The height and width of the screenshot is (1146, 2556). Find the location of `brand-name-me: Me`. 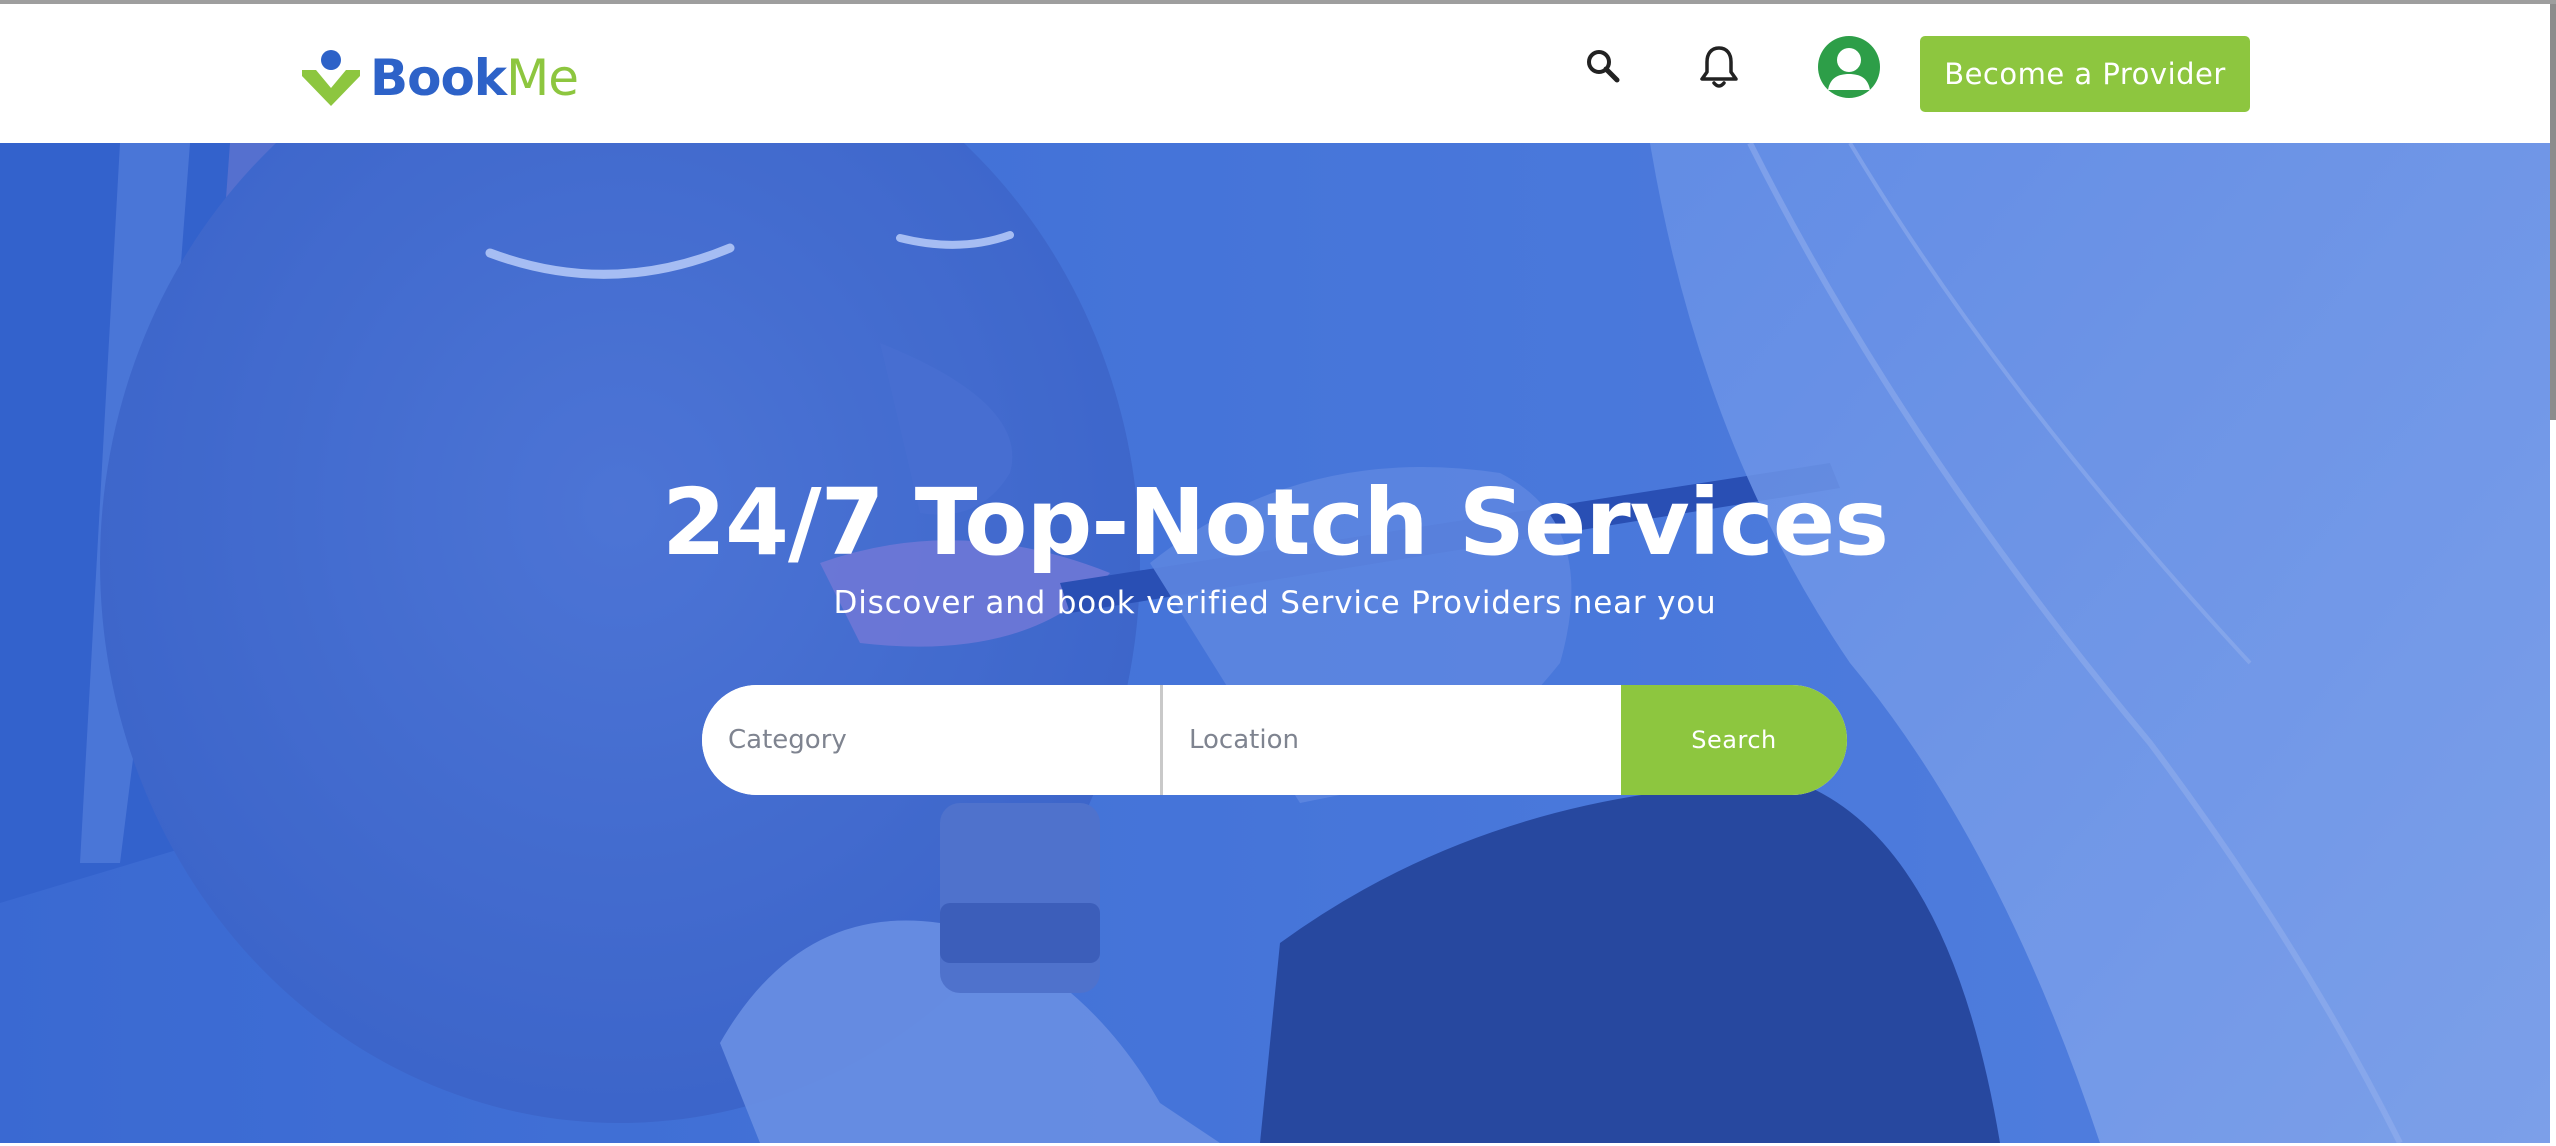

brand-name-me: Me is located at coordinates (542, 78).